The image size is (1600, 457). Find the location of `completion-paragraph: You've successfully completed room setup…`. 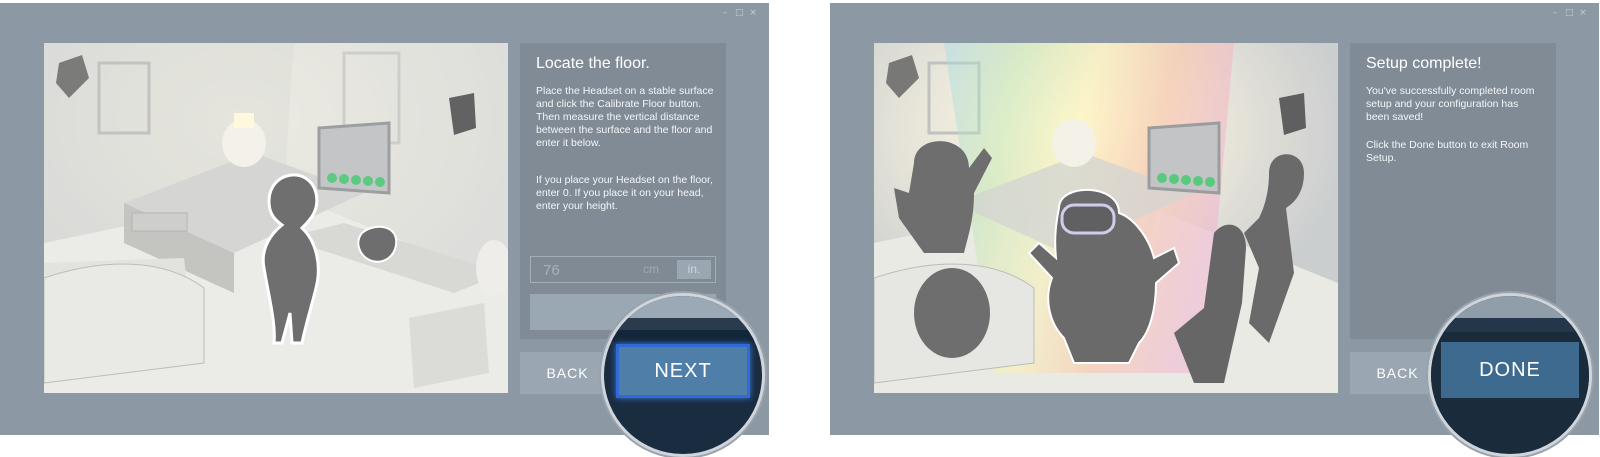

completion-paragraph: You've successfully completed room setup… is located at coordinates (1450, 104).